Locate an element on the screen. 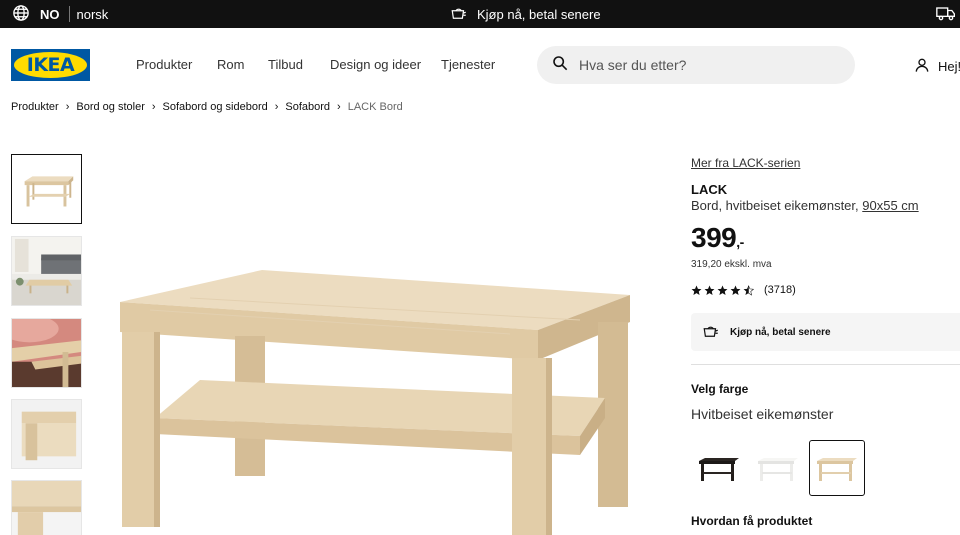  product-price: 399,- is located at coordinates (717, 238).